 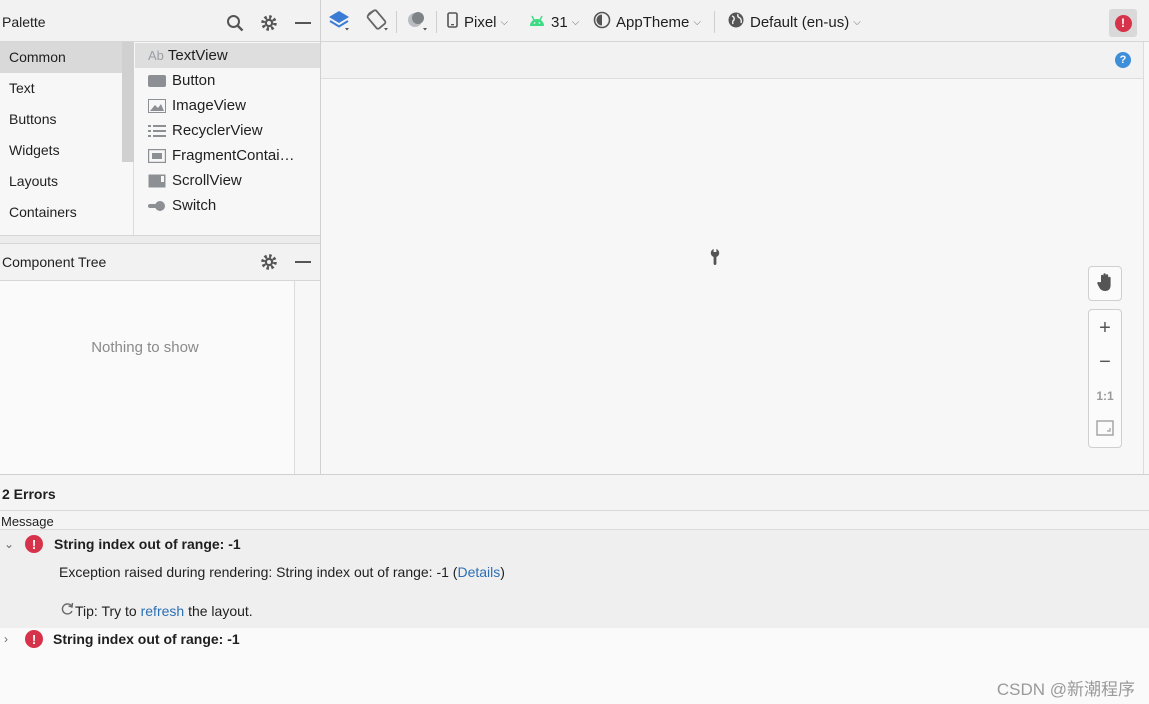 What do you see at coordinates (67, 610) in the screenshot?
I see `refresh-icon` at bounding box center [67, 610].